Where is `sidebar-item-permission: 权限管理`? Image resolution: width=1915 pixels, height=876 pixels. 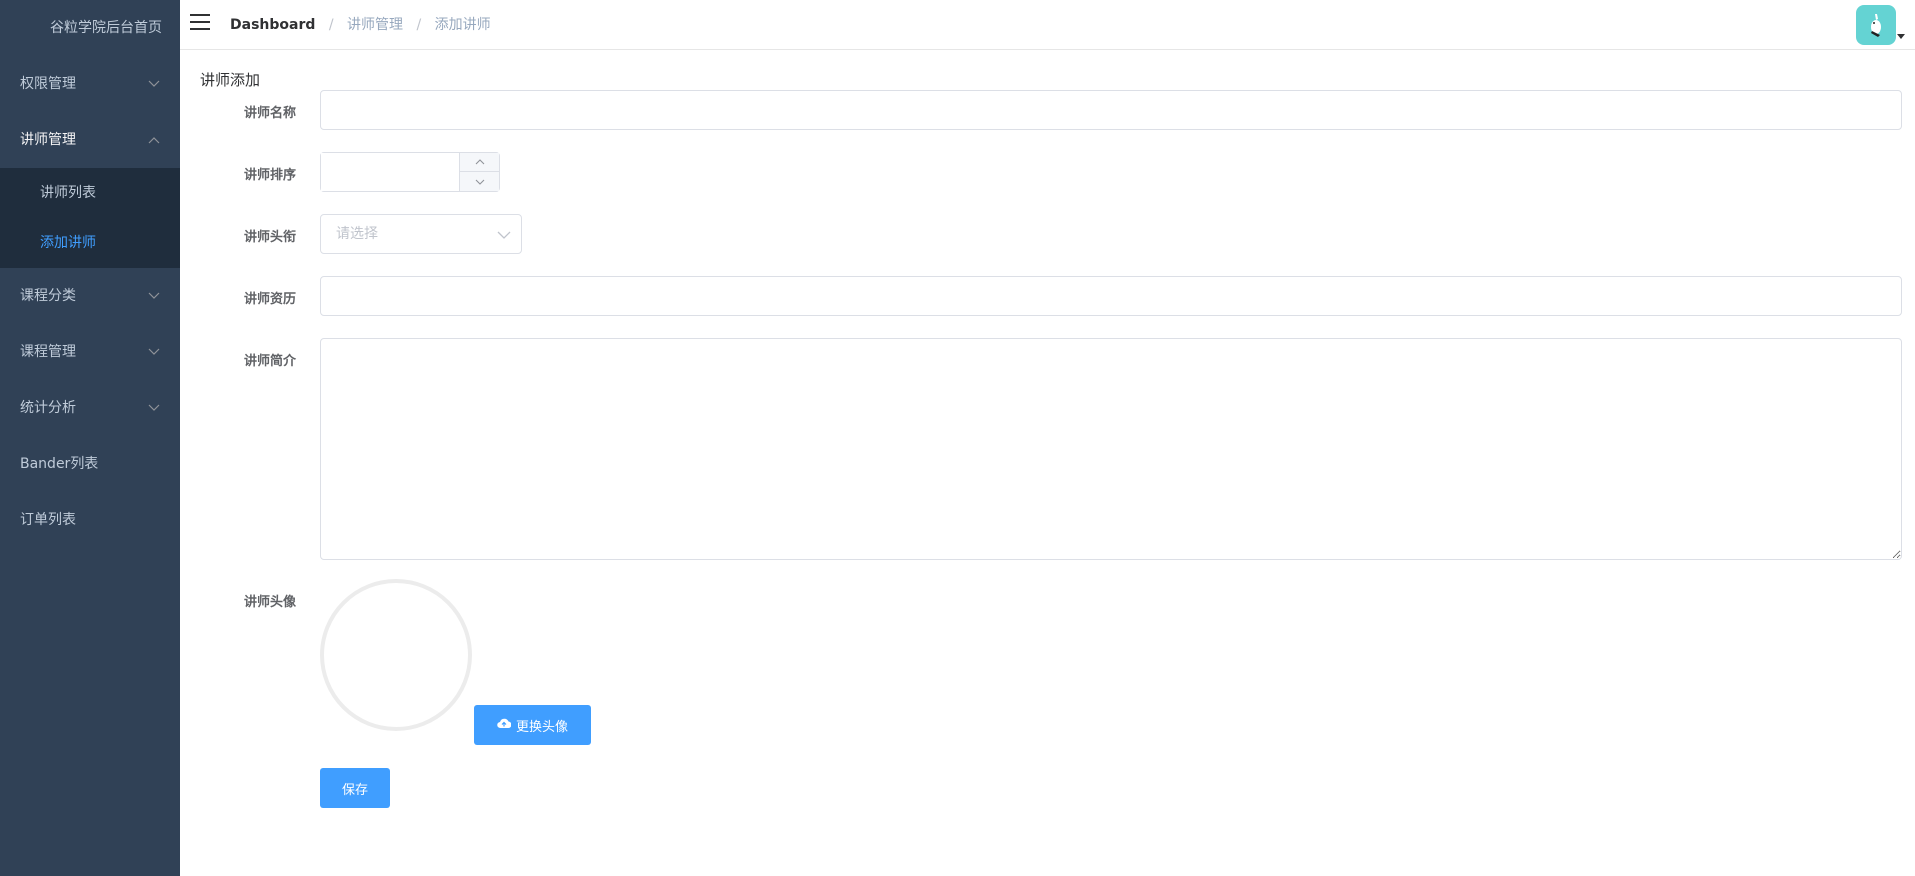 sidebar-item-permission: 权限管理 is located at coordinates (90, 84).